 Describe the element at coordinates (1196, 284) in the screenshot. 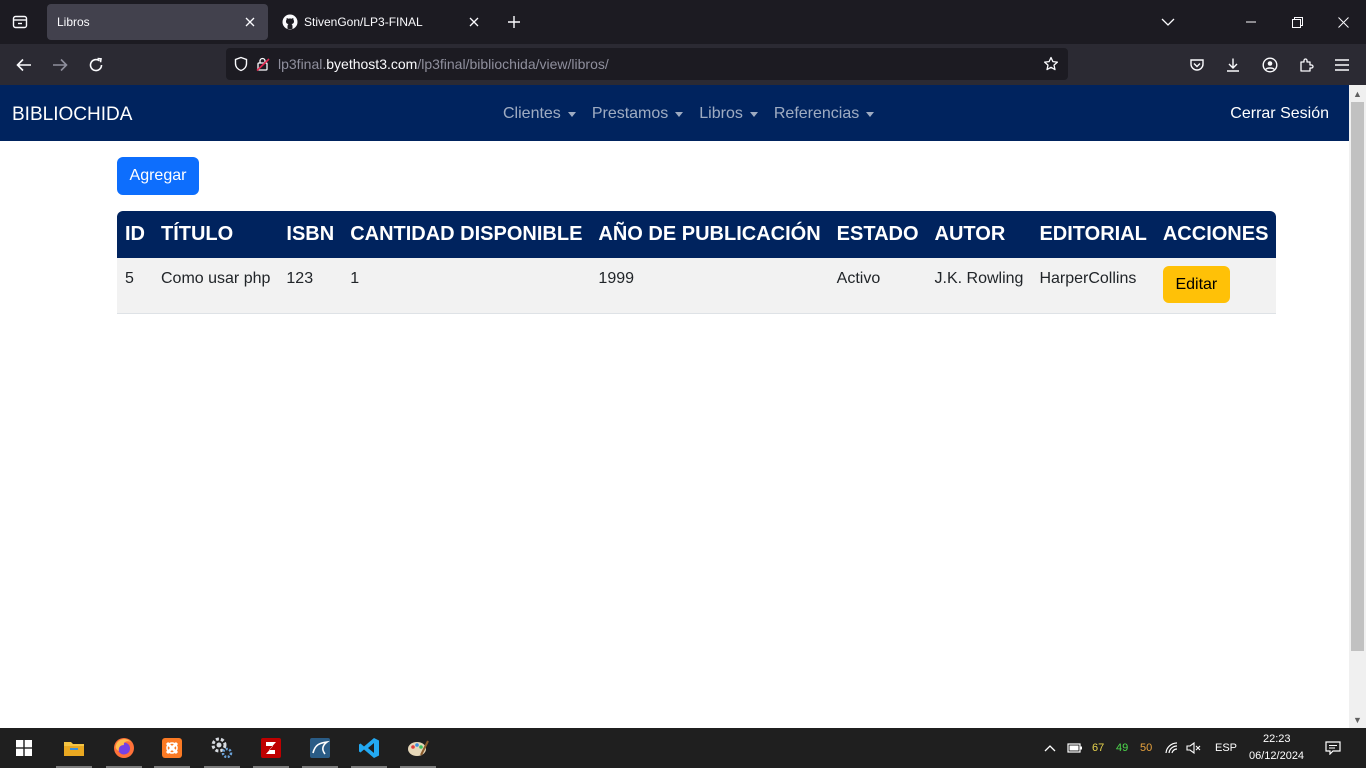

I see `edit-button: Editar` at that location.